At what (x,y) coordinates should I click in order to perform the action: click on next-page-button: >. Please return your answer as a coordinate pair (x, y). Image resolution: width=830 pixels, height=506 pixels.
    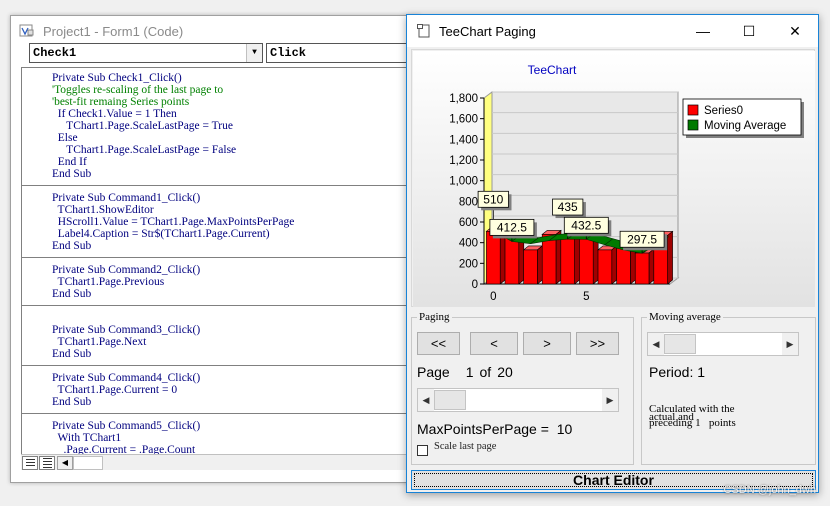
    Looking at the image, I should click on (547, 343).